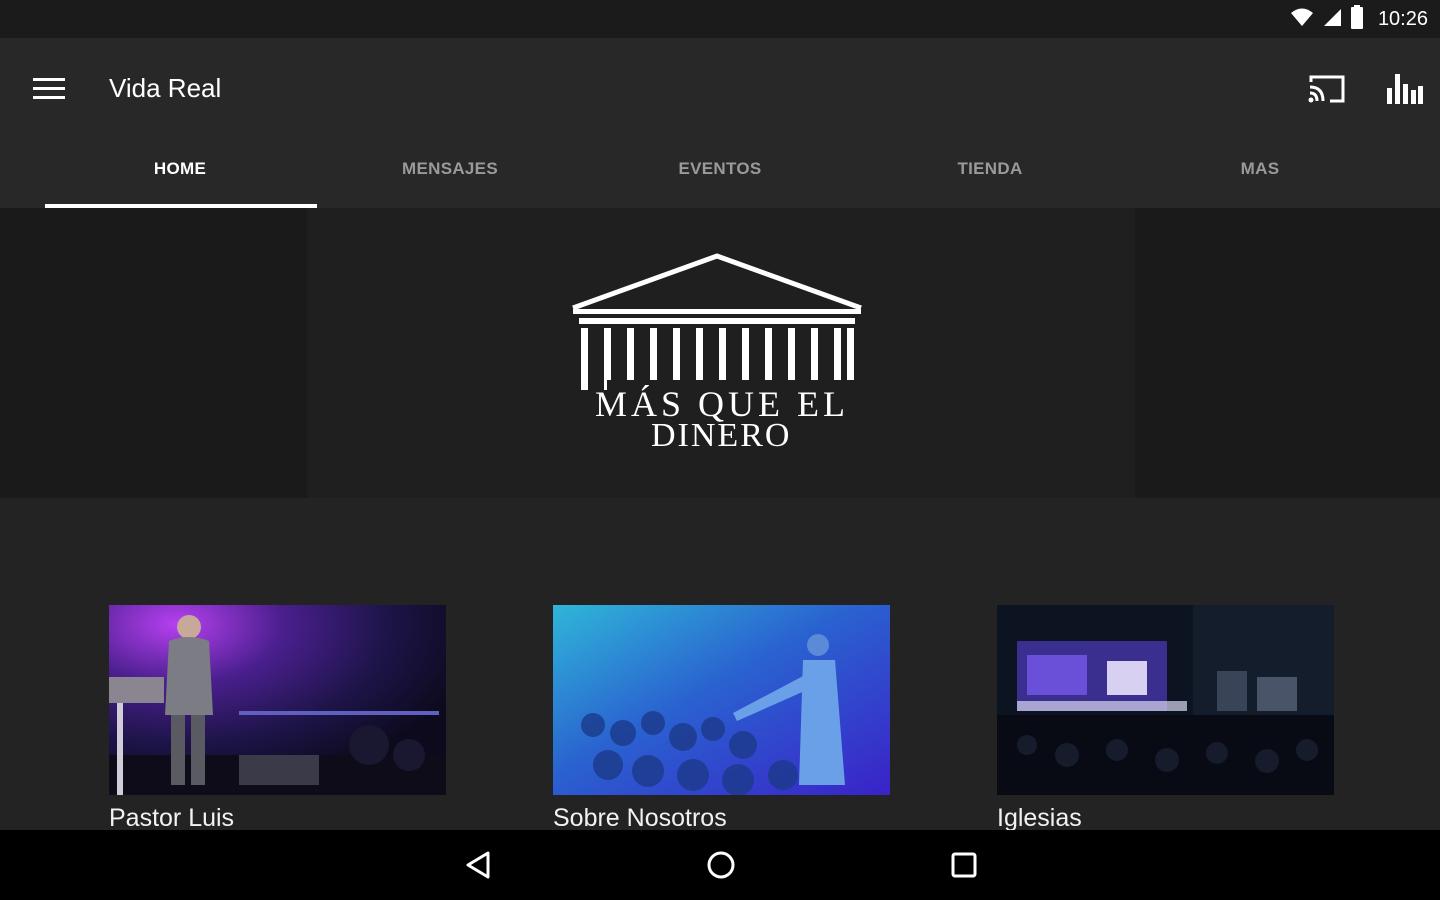  I want to click on status-time: 10:26, so click(1402, 18).